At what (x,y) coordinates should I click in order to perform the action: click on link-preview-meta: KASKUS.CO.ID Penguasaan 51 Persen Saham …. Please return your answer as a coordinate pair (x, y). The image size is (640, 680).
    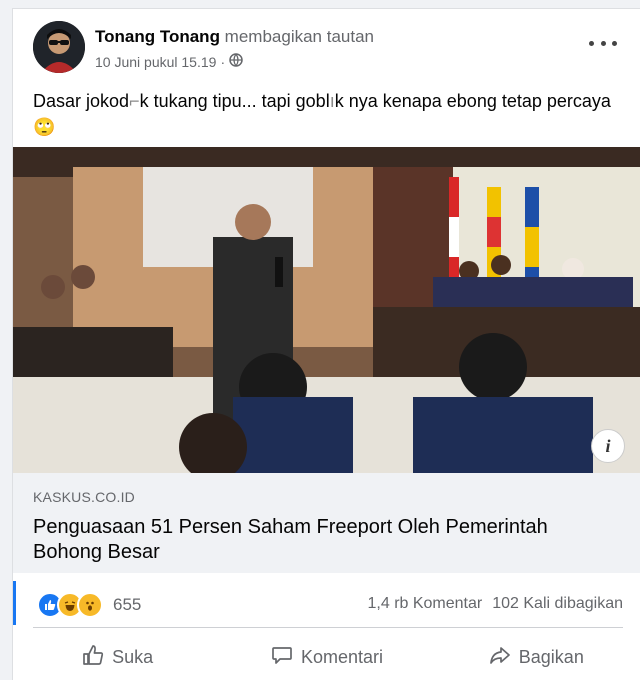
    Looking at the image, I should click on (326, 523).